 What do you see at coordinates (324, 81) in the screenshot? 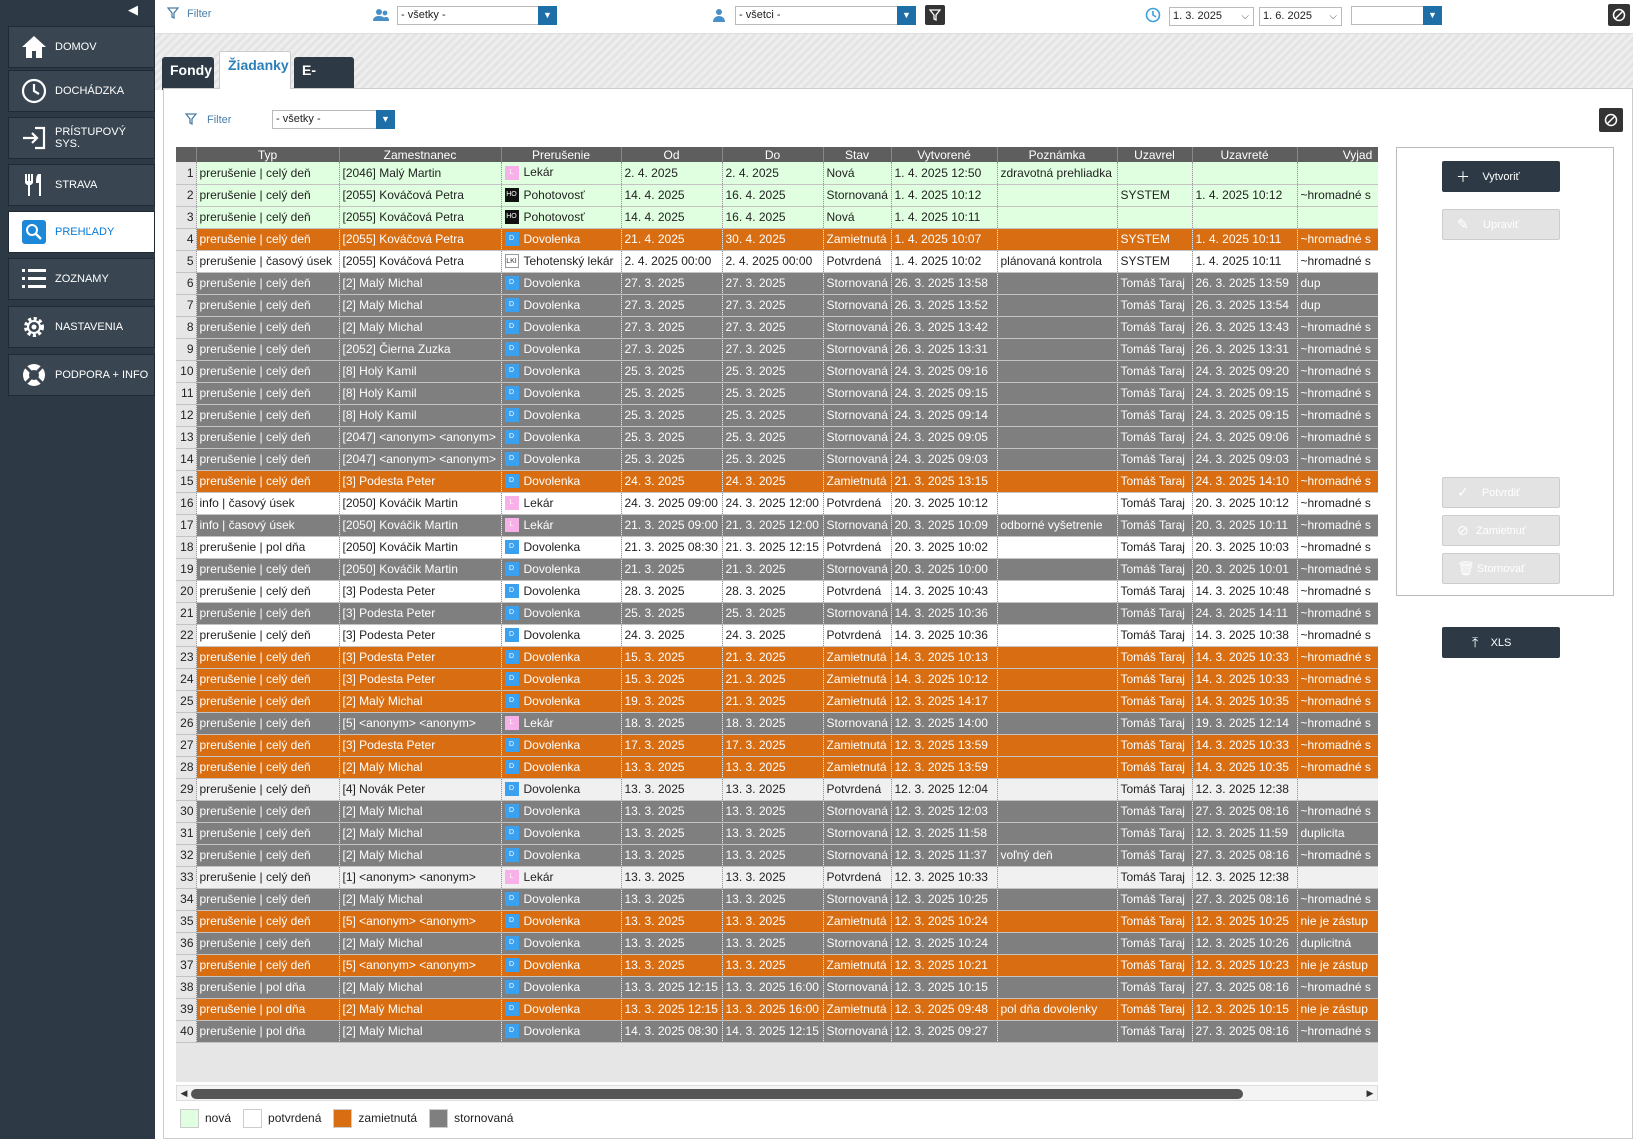
I see `tab-e-maily: E-maily` at bounding box center [324, 81].